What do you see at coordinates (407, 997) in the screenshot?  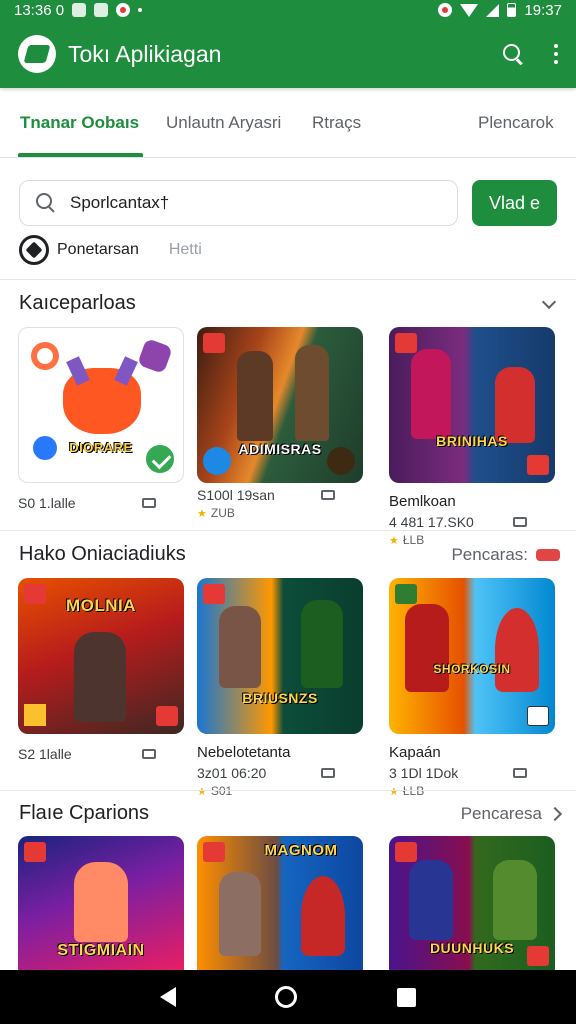 I see `recent-apps-icon` at bounding box center [407, 997].